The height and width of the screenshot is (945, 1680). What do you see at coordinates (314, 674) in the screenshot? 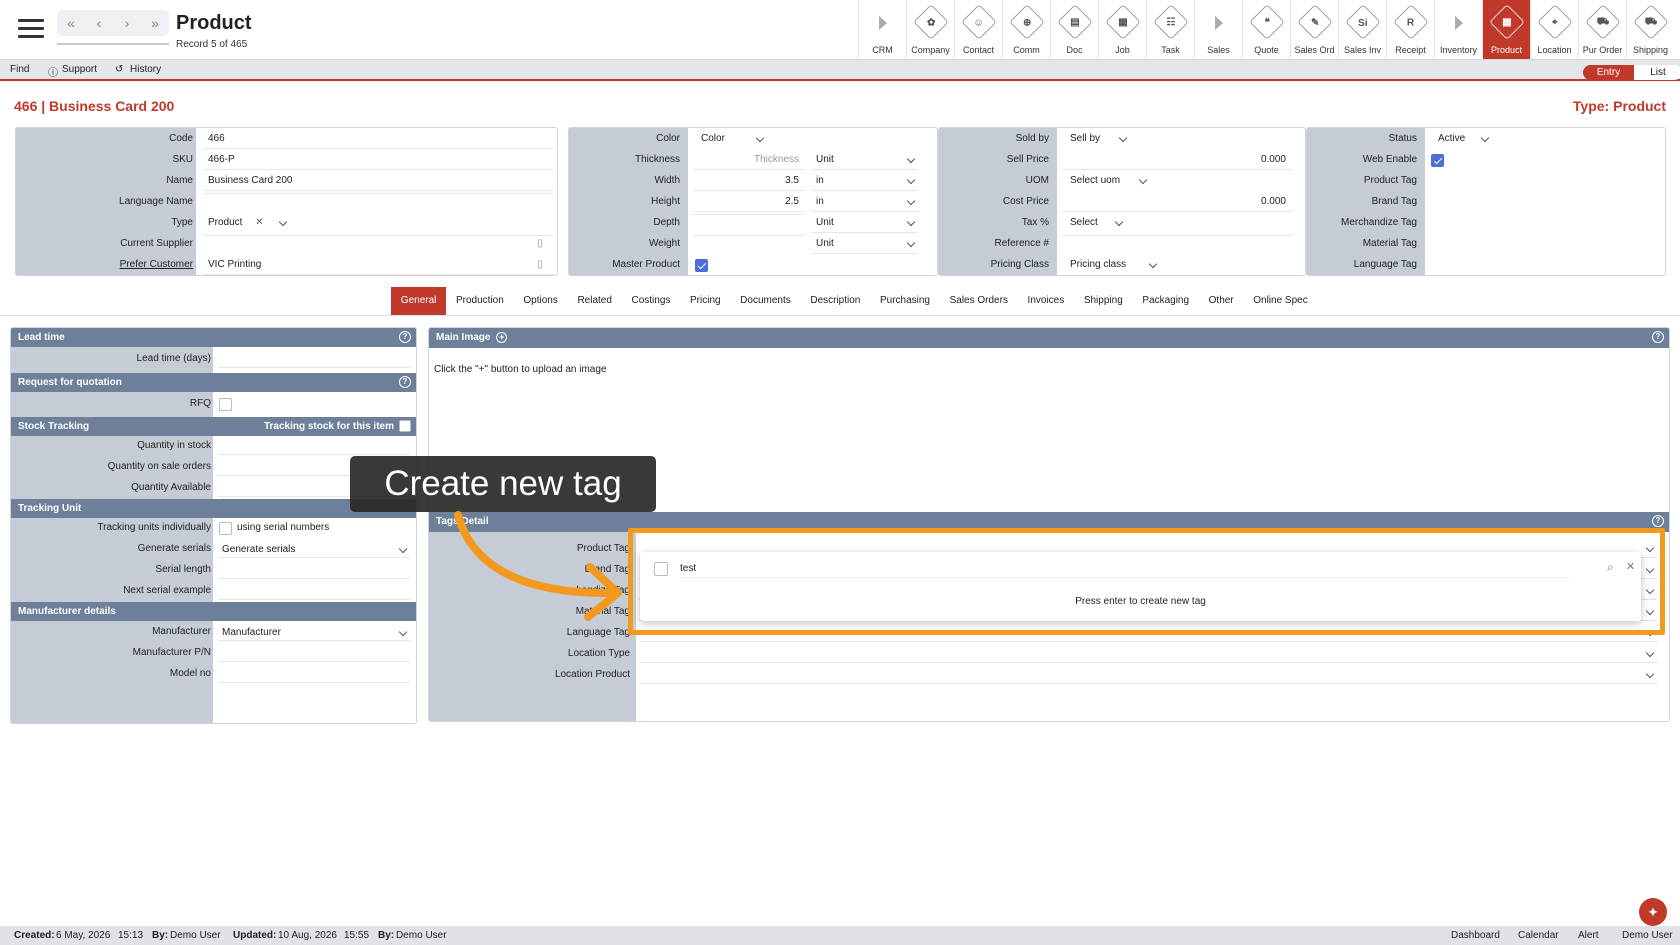
I see `model-no-field` at bounding box center [314, 674].